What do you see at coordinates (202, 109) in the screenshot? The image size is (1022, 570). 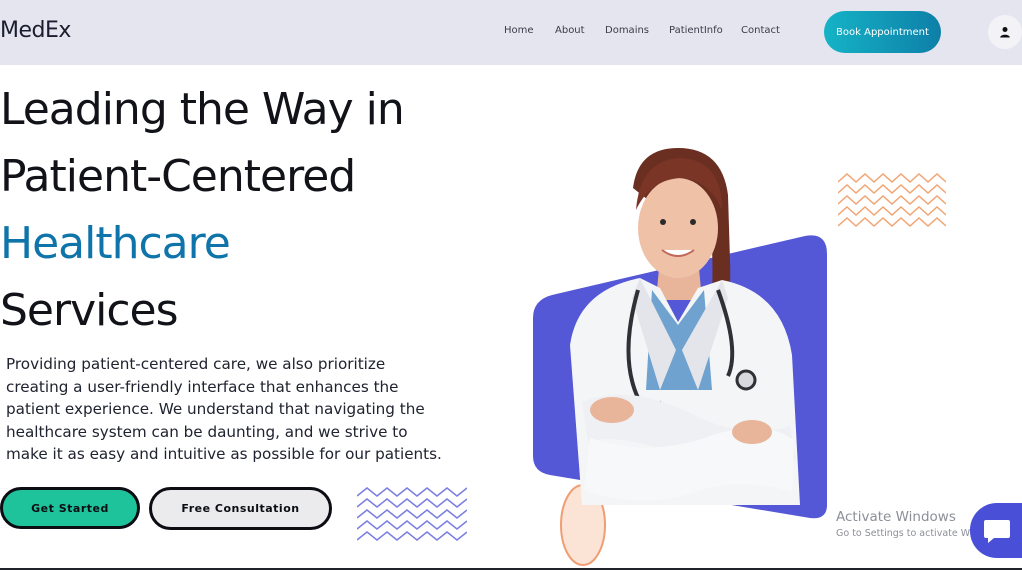 I see `hero-title-line-1: Leading the Way in` at bounding box center [202, 109].